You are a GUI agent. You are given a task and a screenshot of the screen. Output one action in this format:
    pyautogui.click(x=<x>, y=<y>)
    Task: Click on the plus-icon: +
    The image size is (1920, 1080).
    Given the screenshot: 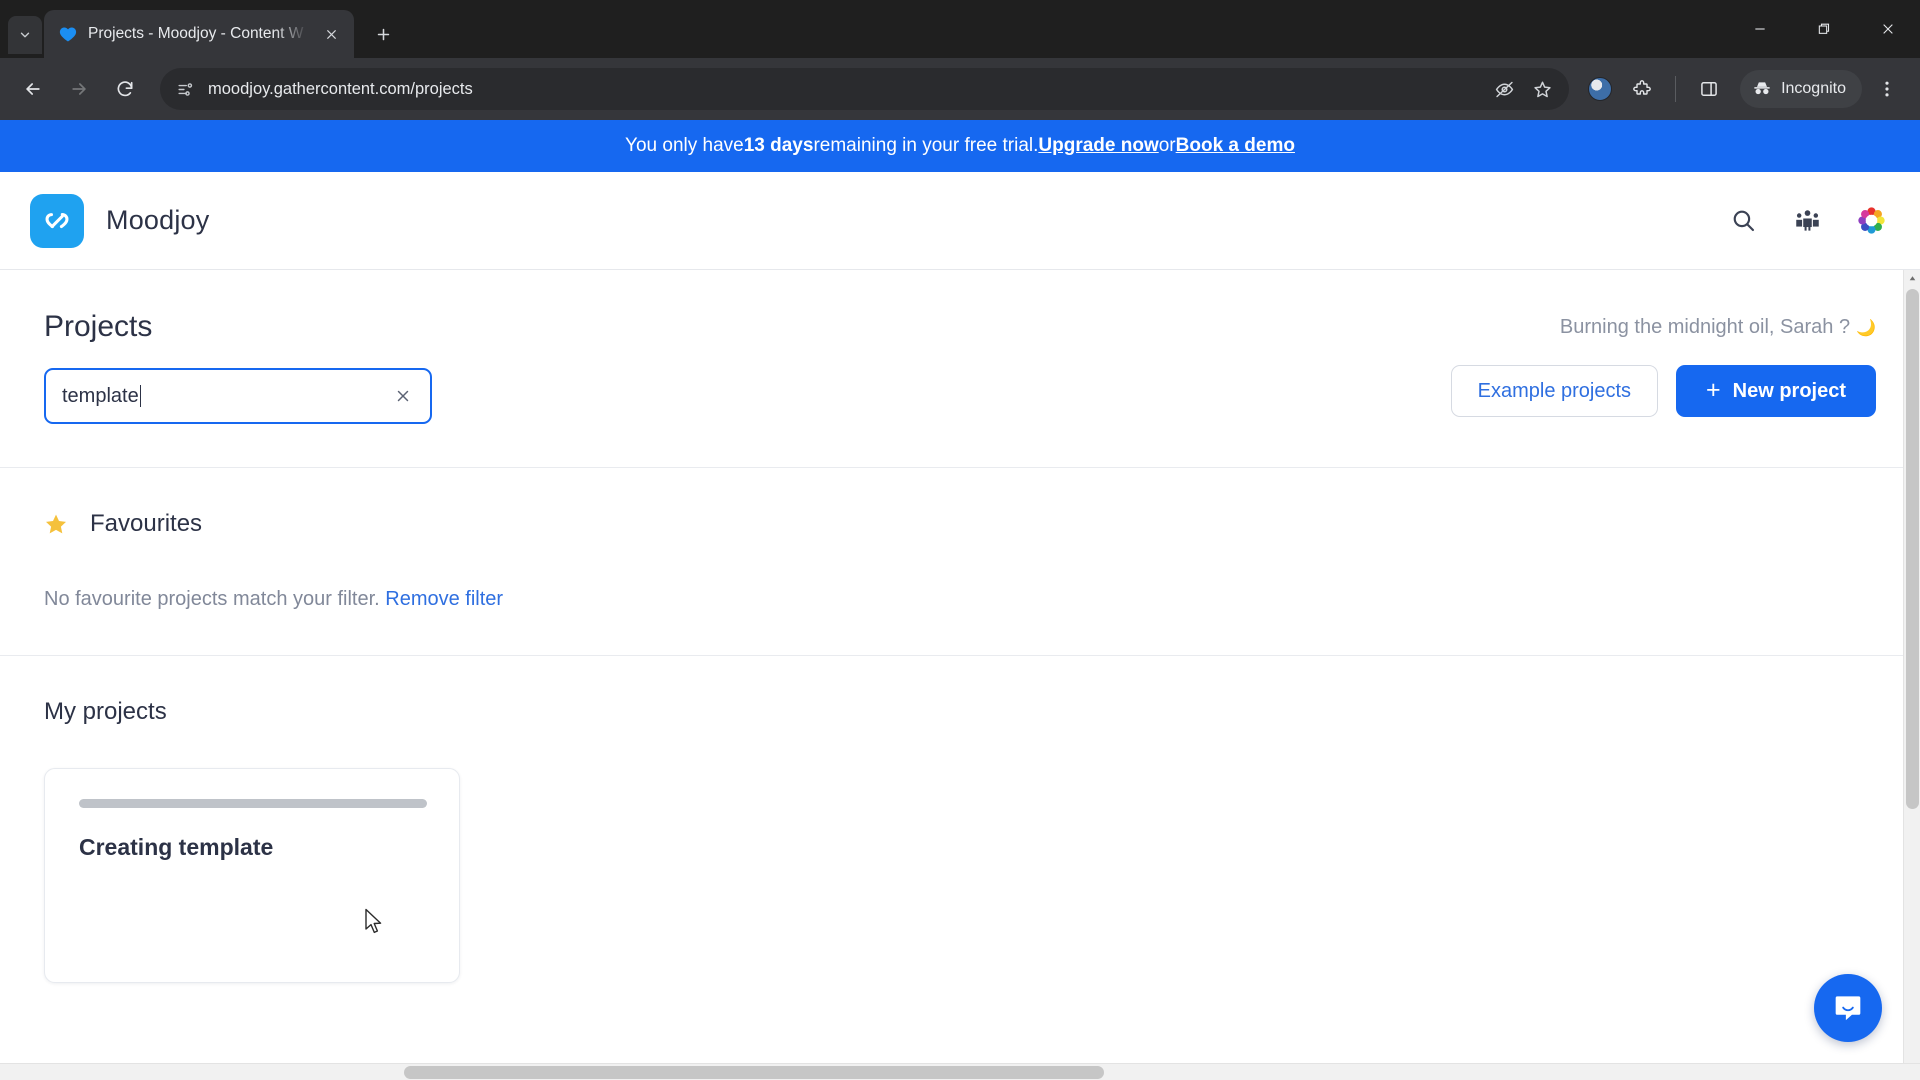 What is the action you would take?
    pyautogui.click(x=1713, y=389)
    